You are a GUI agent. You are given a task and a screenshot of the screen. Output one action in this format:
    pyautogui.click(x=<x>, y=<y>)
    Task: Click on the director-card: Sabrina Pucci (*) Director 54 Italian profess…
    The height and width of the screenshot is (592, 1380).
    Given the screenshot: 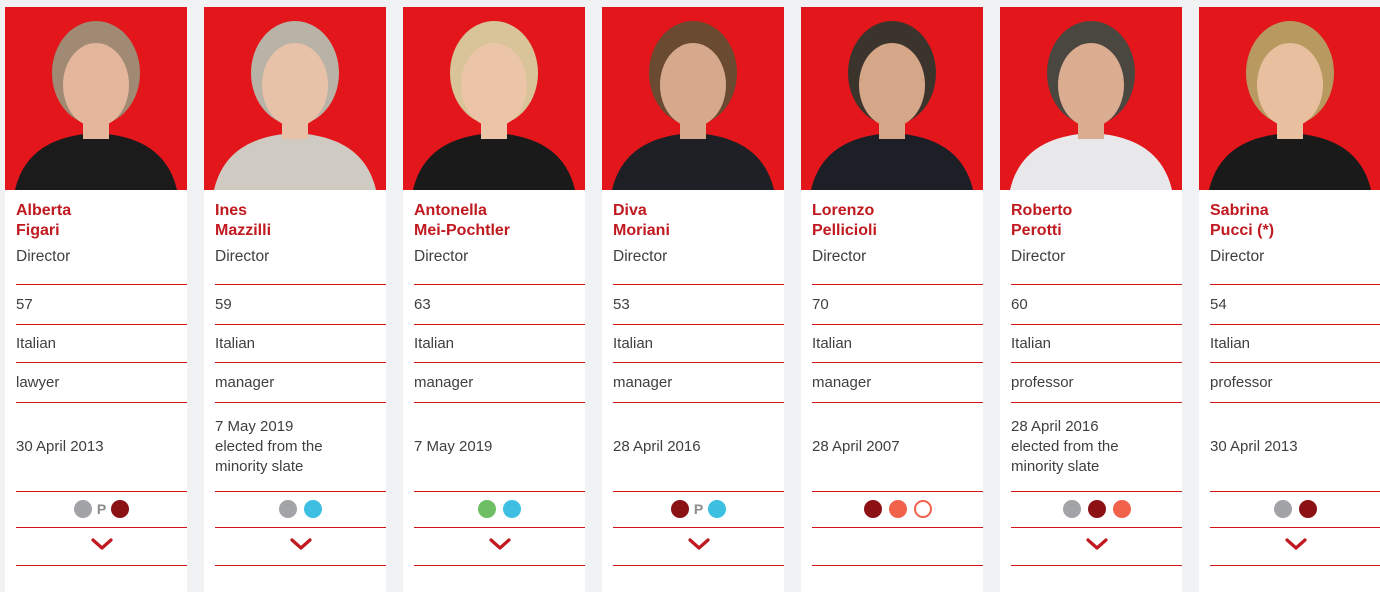 What is the action you would take?
    pyautogui.click(x=1289, y=299)
    